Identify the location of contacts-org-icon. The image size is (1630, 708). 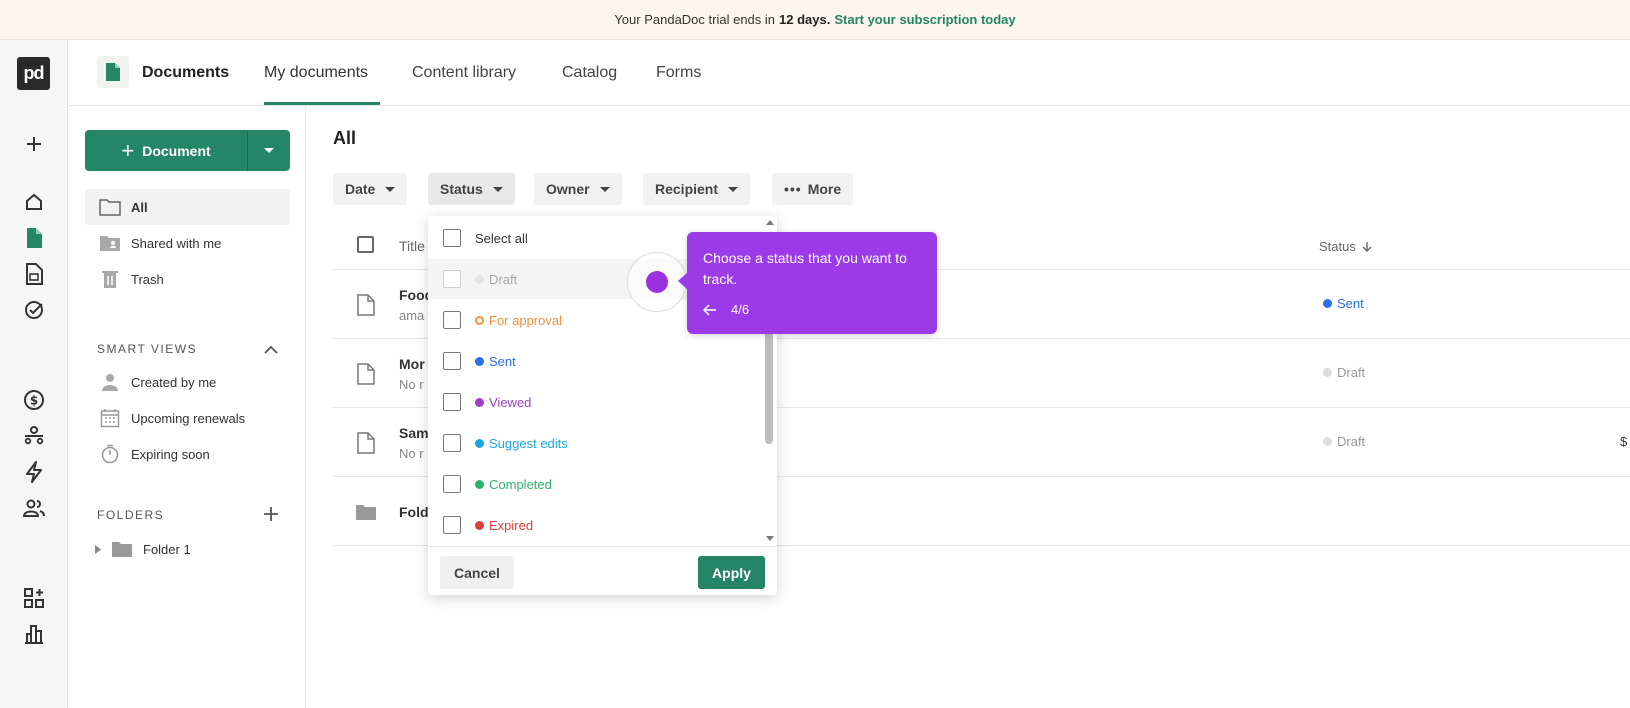
(34, 436).